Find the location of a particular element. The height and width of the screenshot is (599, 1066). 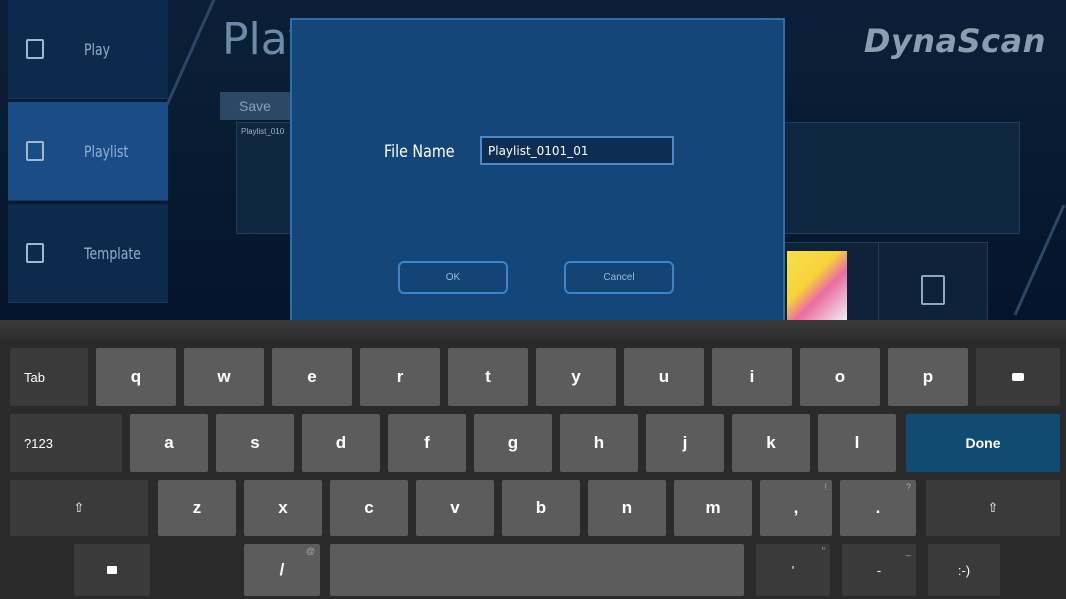

key-hint: @ is located at coordinates (310, 551).